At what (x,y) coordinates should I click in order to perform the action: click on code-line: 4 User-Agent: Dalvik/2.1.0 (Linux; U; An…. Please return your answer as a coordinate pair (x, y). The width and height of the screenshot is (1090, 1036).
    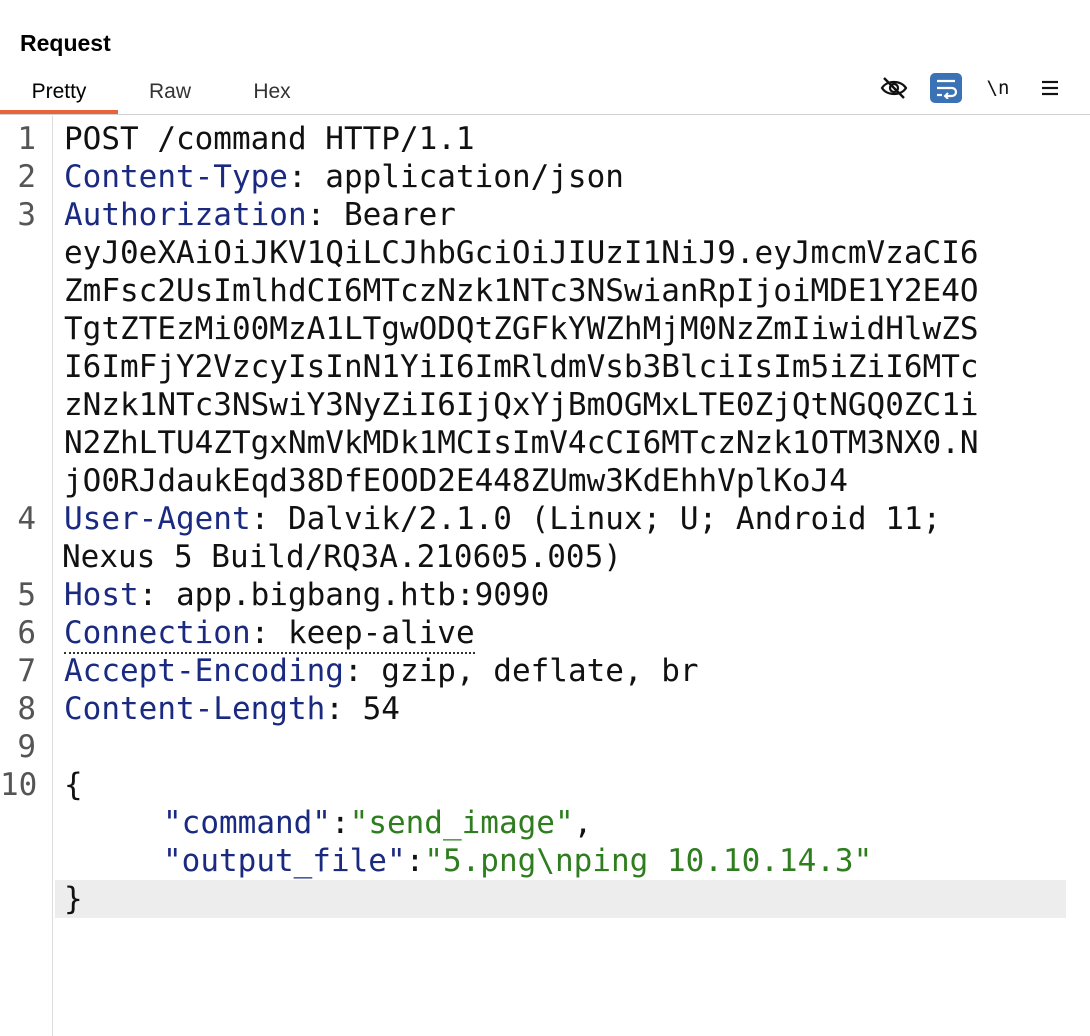
    Looking at the image, I should click on (545, 519).